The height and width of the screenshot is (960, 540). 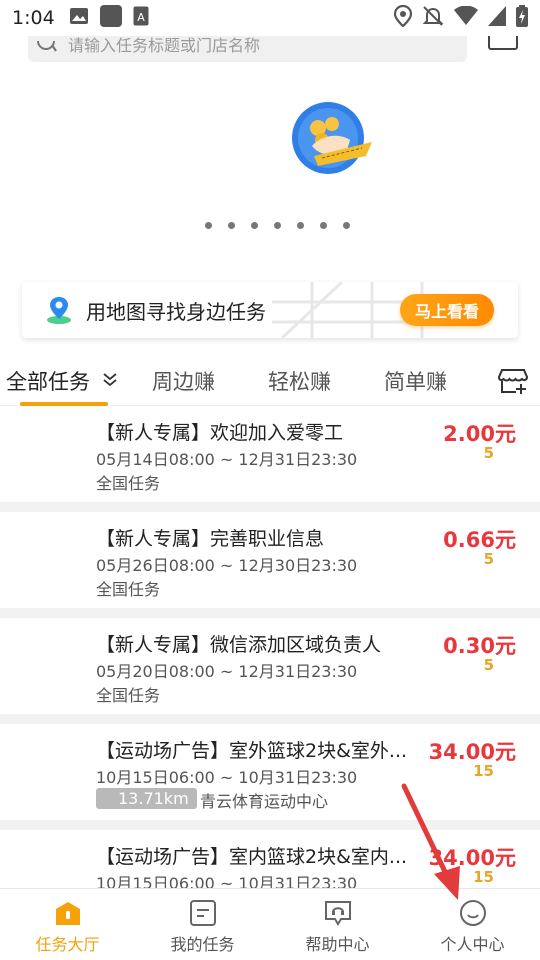 I want to click on task-date: 05月26日08:00 ~ 12月30日23:30, so click(x=227, y=565).